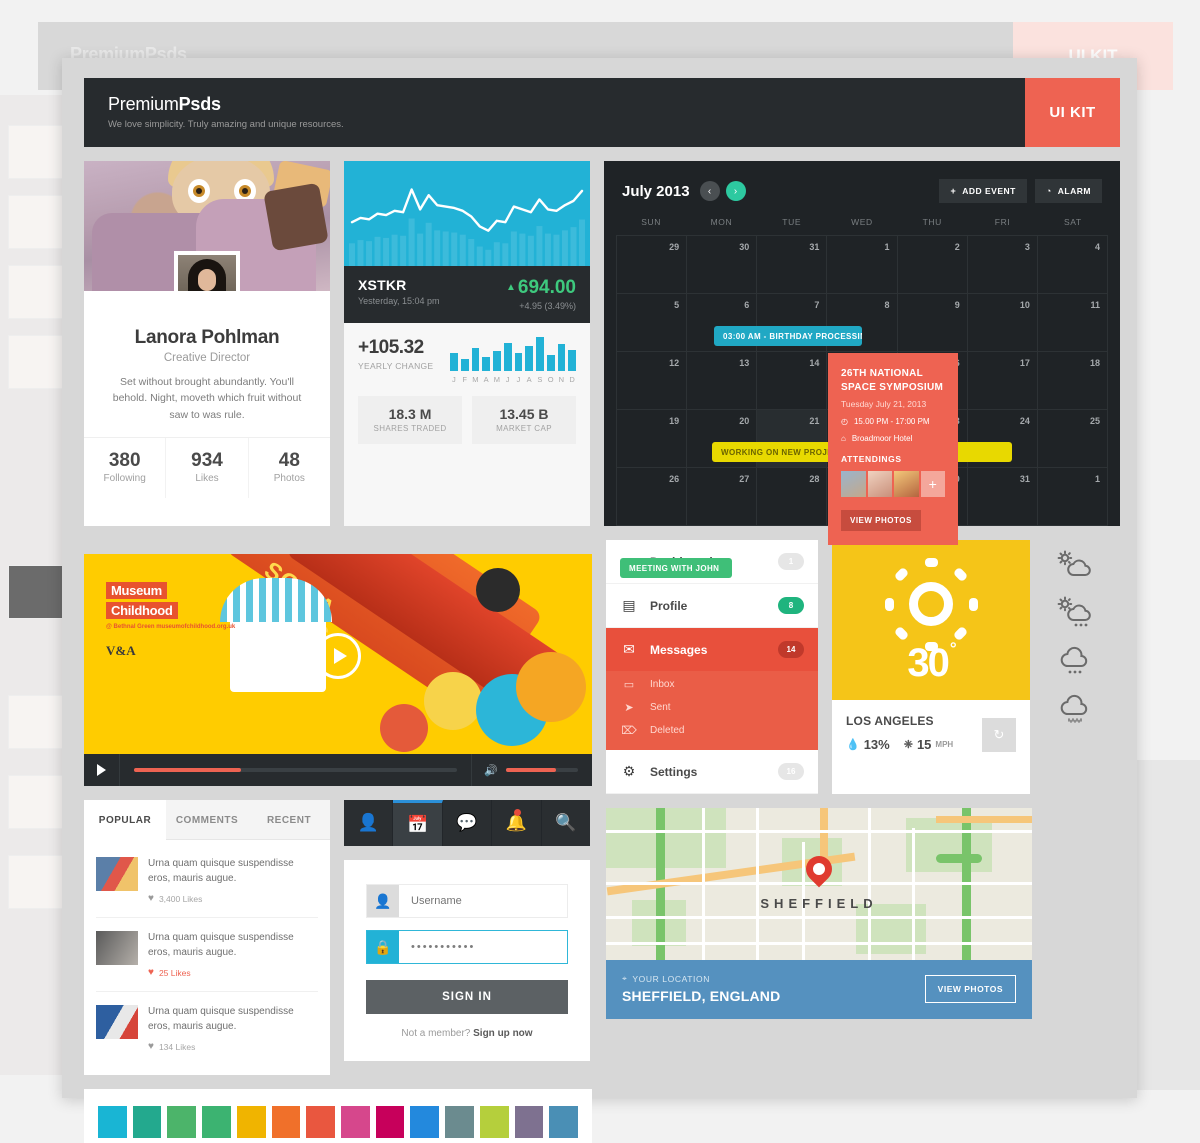 The width and height of the screenshot is (1200, 1143). I want to click on calendar-day-cell: 13, so click(722, 381).